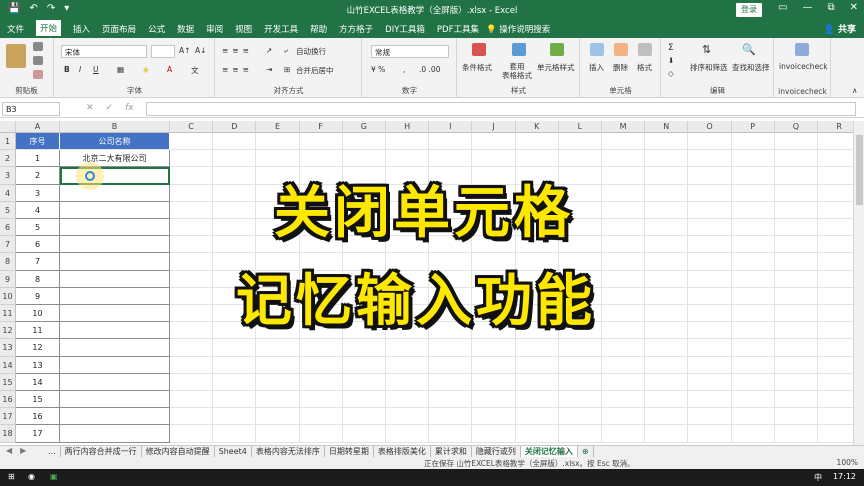 The height and width of the screenshot is (486, 864). Describe the element at coordinates (321, 434) in the screenshot. I see `cell-F18` at that location.